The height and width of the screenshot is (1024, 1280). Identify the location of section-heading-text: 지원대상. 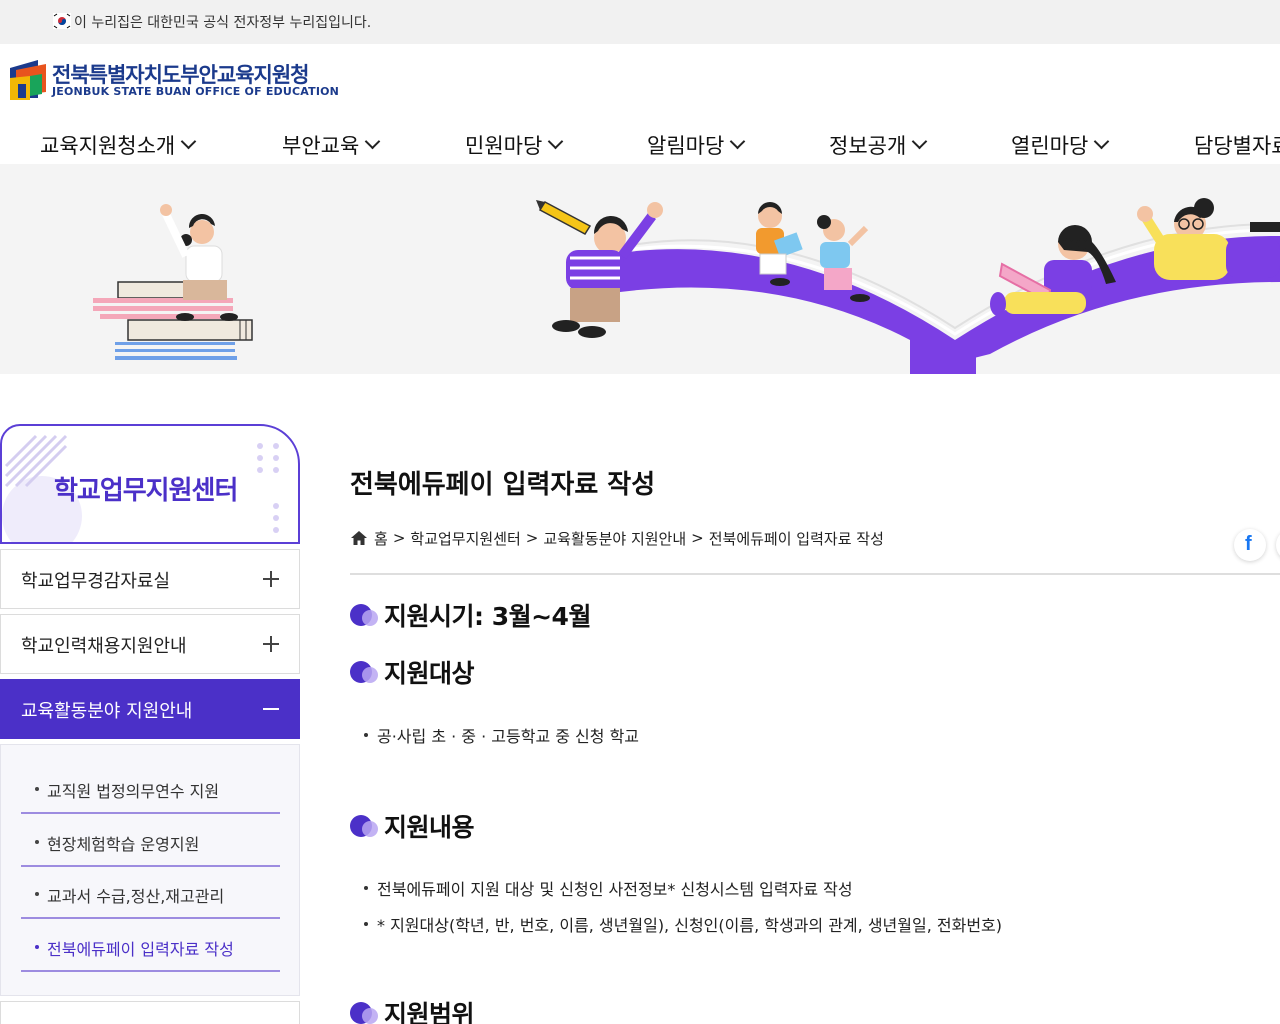
(429, 673).